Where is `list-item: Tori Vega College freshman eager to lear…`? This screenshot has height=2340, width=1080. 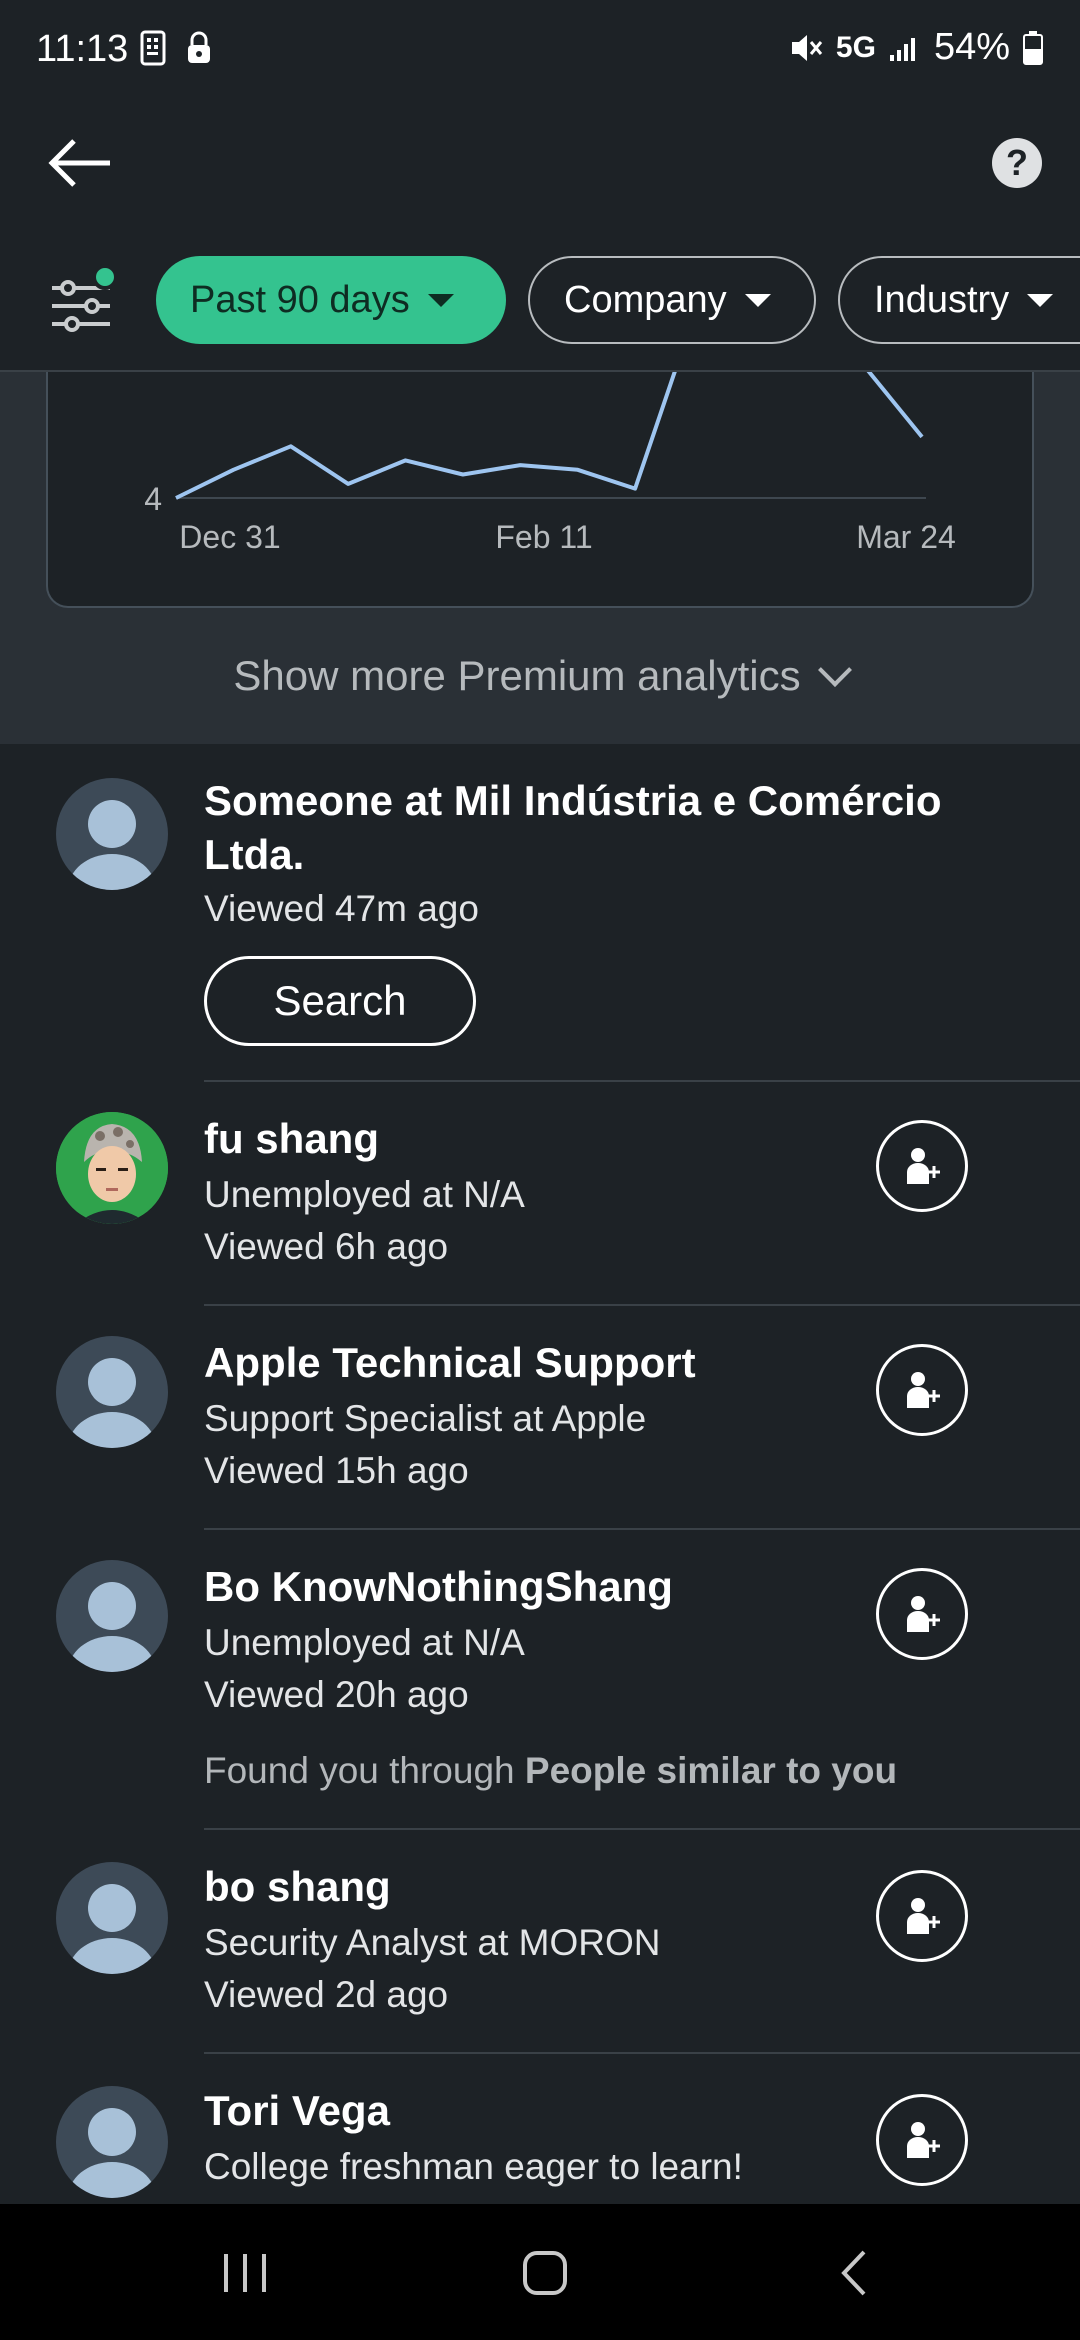 list-item: Tori Vega College freshman eager to lear… is located at coordinates (540, 2129).